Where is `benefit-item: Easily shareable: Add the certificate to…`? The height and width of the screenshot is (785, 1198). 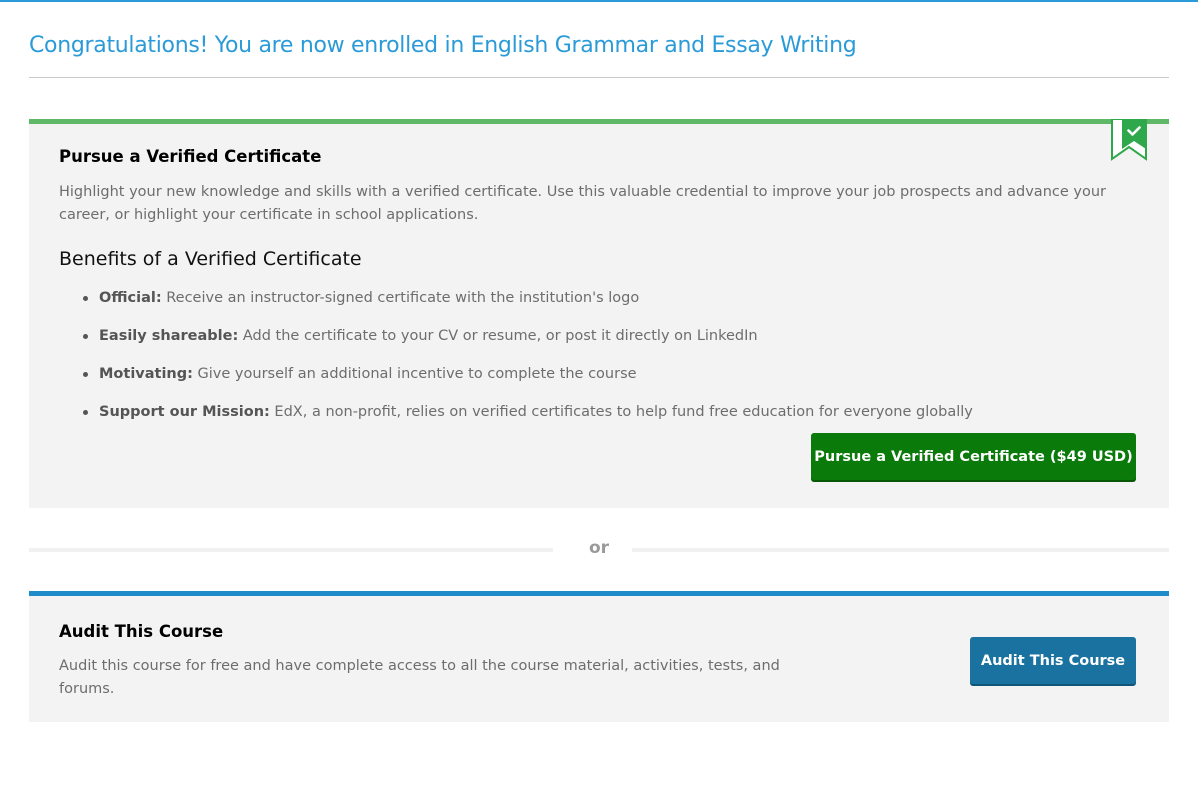 benefit-item: Easily shareable: Add the certificate to… is located at coordinates (528, 345).